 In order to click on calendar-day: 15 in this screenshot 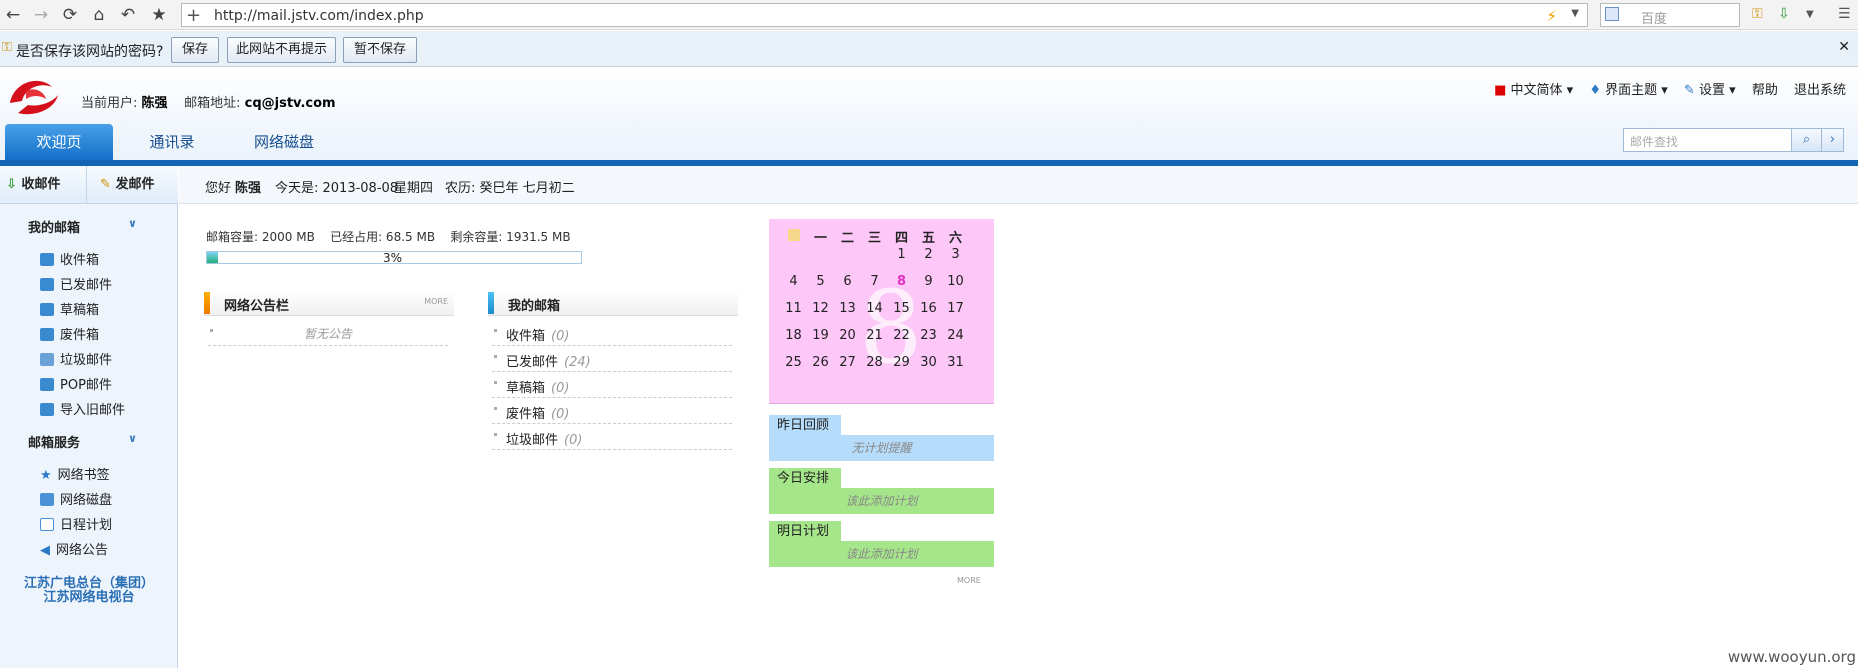, I will do `click(901, 308)`.